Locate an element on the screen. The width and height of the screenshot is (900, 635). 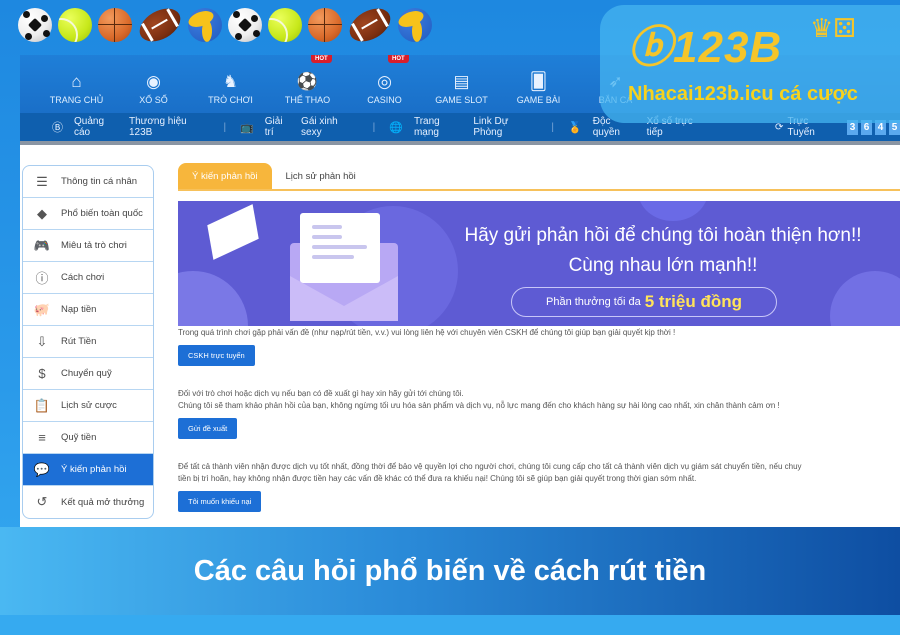
gamepad-icon: 🎮 is located at coordinates (42, 245).